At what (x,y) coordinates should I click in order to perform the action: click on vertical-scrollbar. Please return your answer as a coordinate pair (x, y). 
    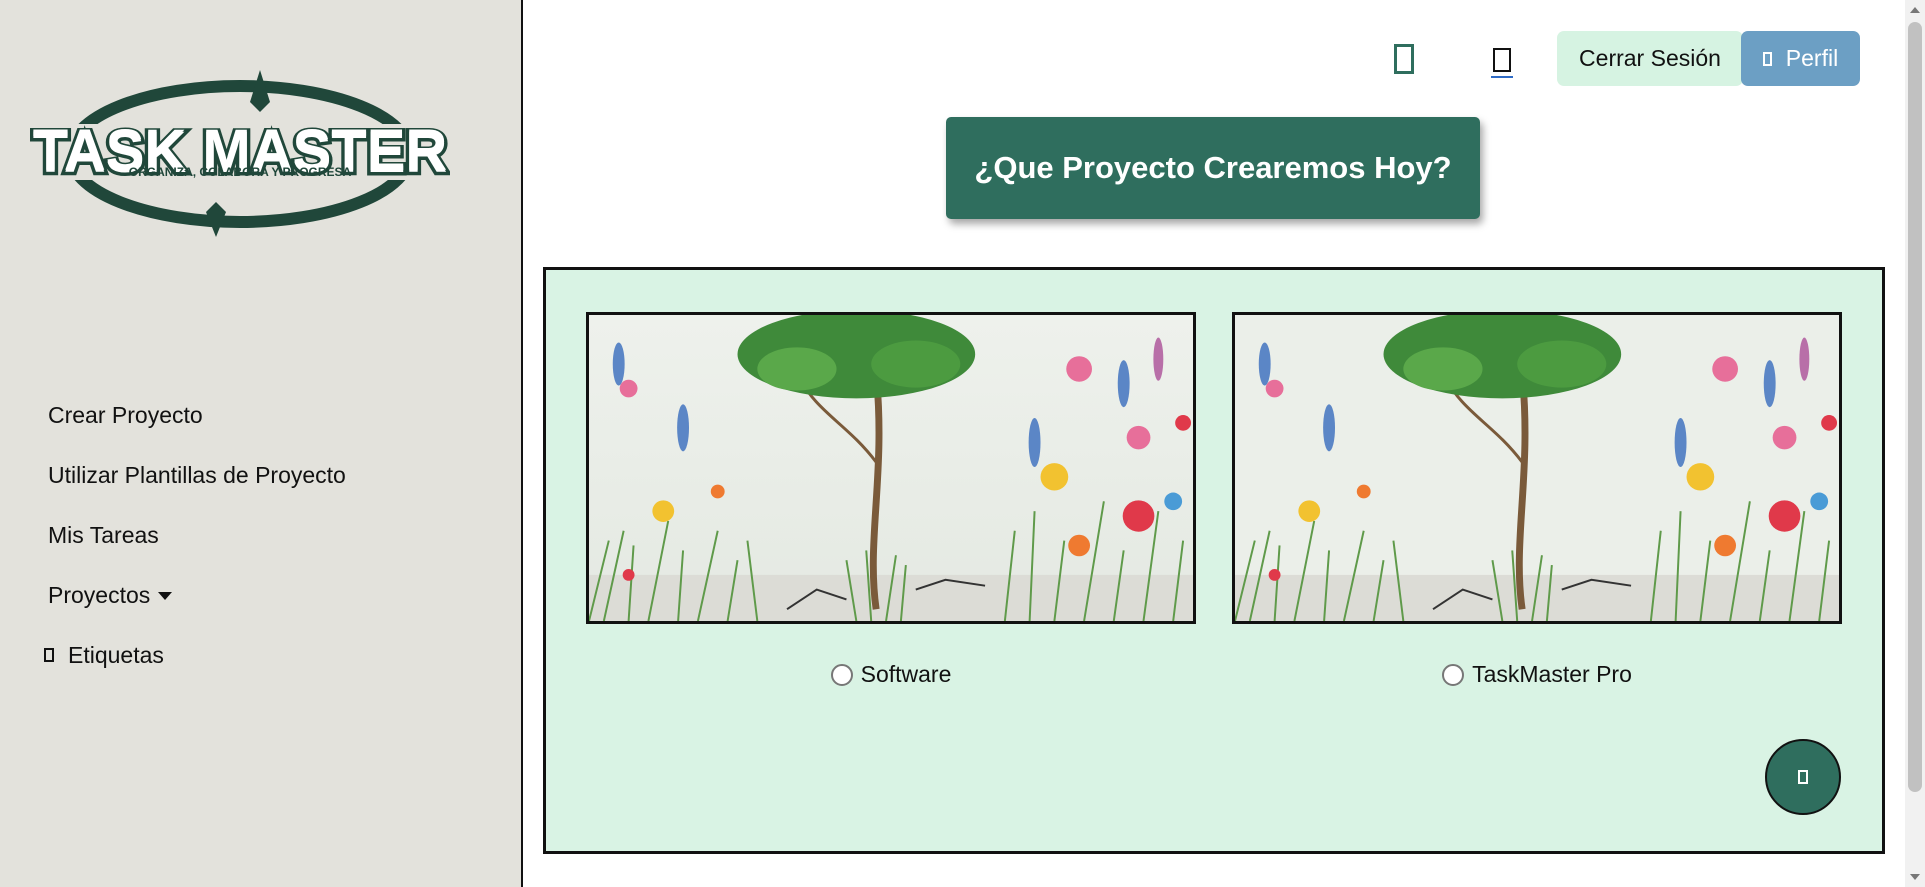
    Looking at the image, I should click on (1915, 443).